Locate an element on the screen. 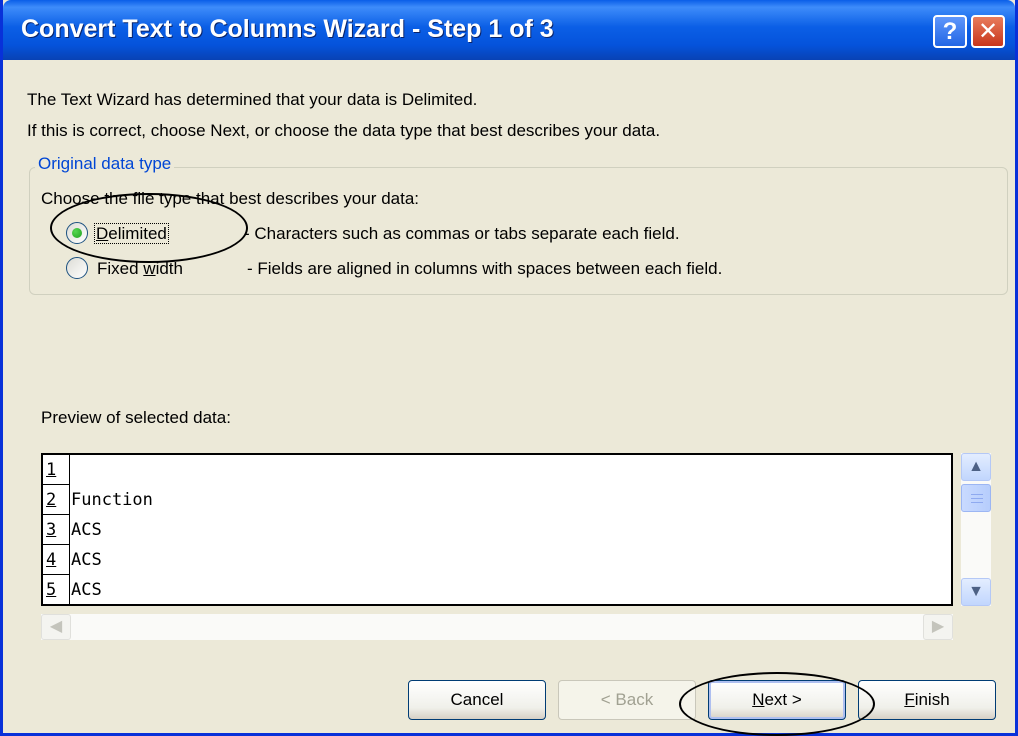  fixed-width-radio is located at coordinates (77, 268).